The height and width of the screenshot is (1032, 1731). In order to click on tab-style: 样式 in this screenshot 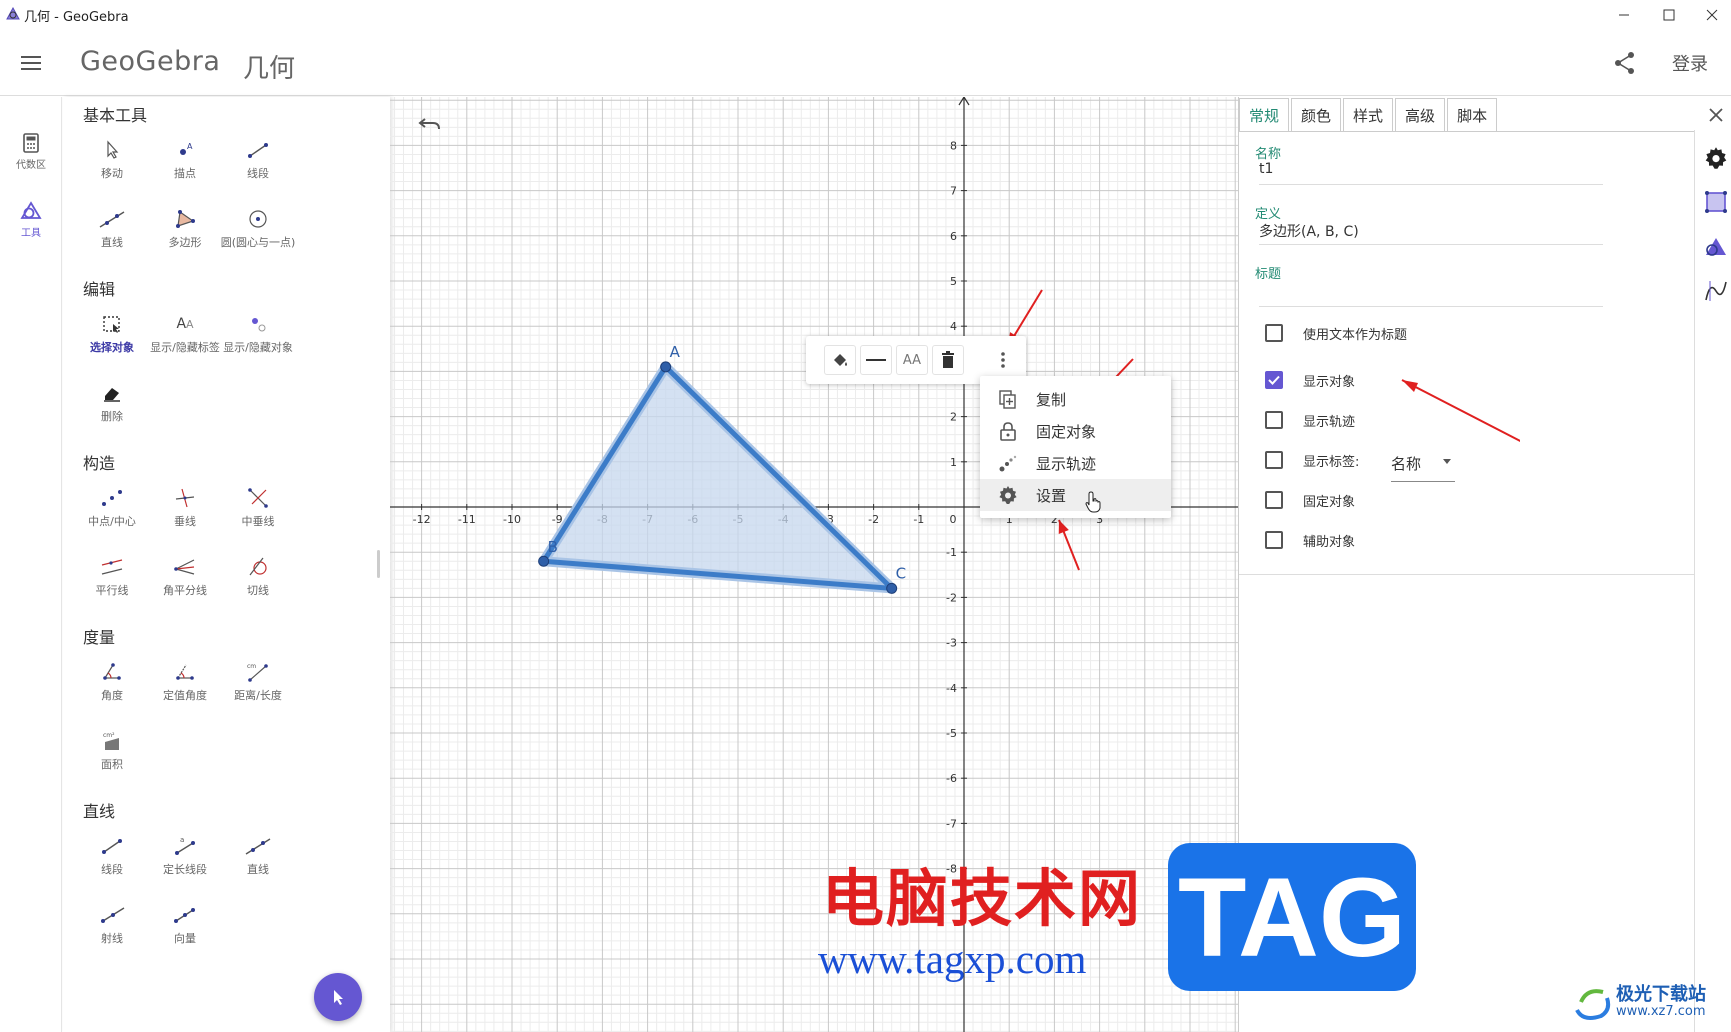, I will do `click(1368, 115)`.